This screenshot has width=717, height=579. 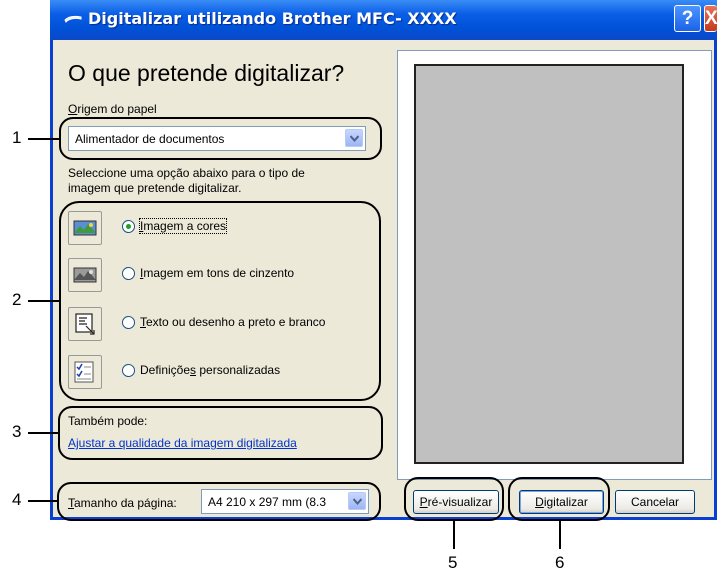 I want to click on callout-number-2: 2, so click(x=17, y=299).